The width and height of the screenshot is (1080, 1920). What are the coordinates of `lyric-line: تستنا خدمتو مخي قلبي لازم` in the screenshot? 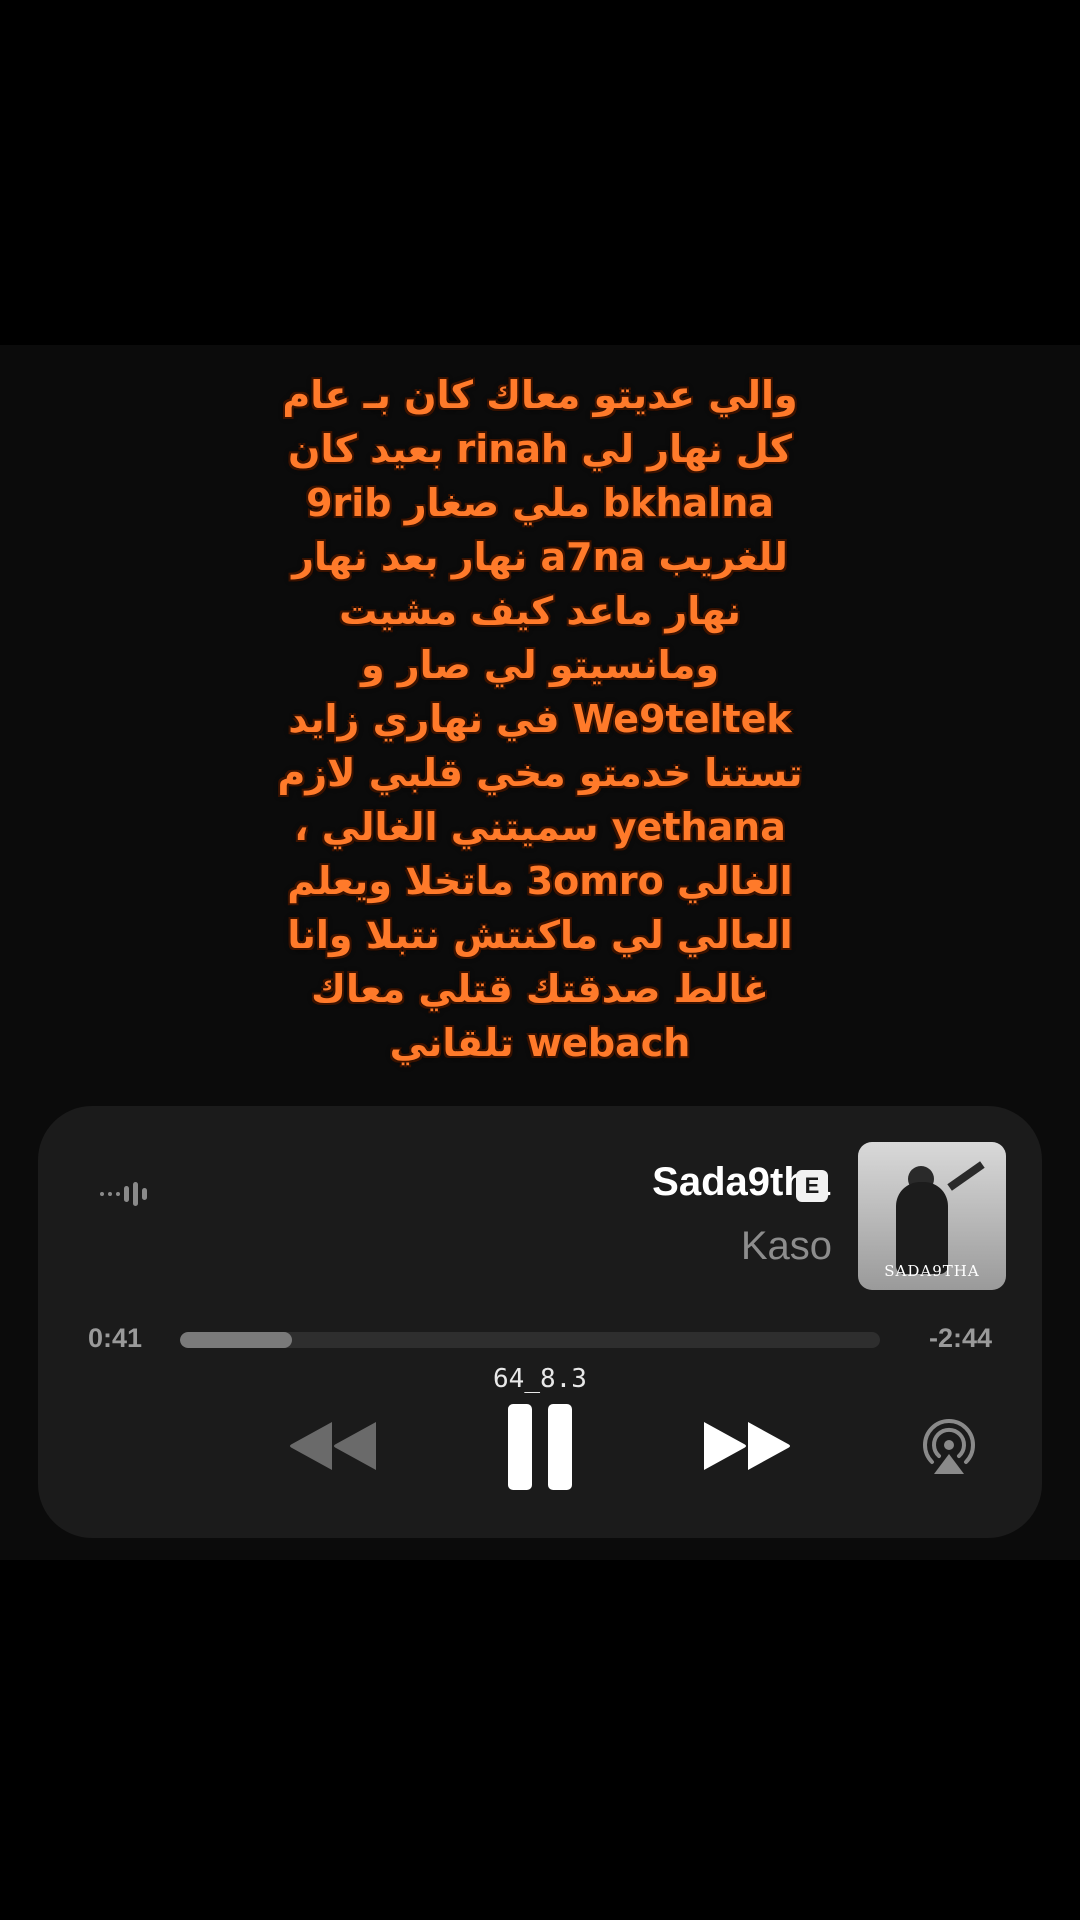 It's located at (540, 773).